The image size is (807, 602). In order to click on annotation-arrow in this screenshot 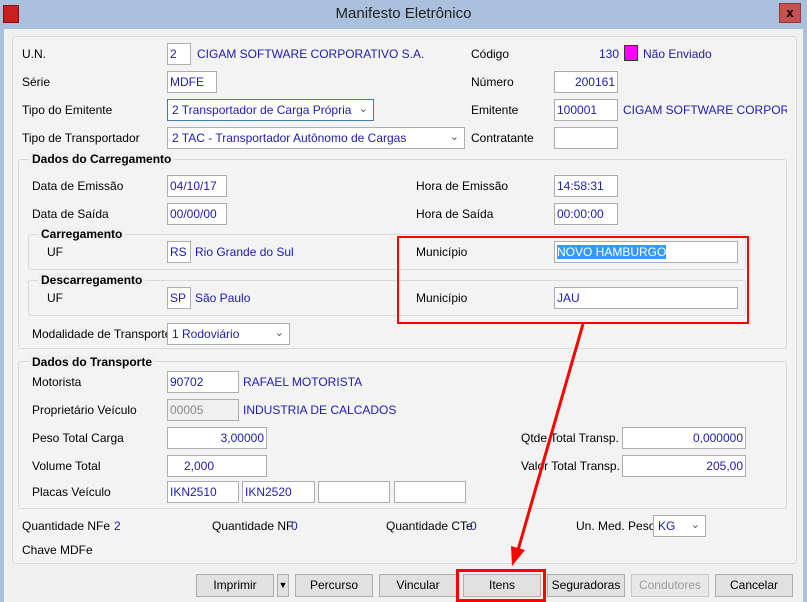, I will do `click(548, 444)`.